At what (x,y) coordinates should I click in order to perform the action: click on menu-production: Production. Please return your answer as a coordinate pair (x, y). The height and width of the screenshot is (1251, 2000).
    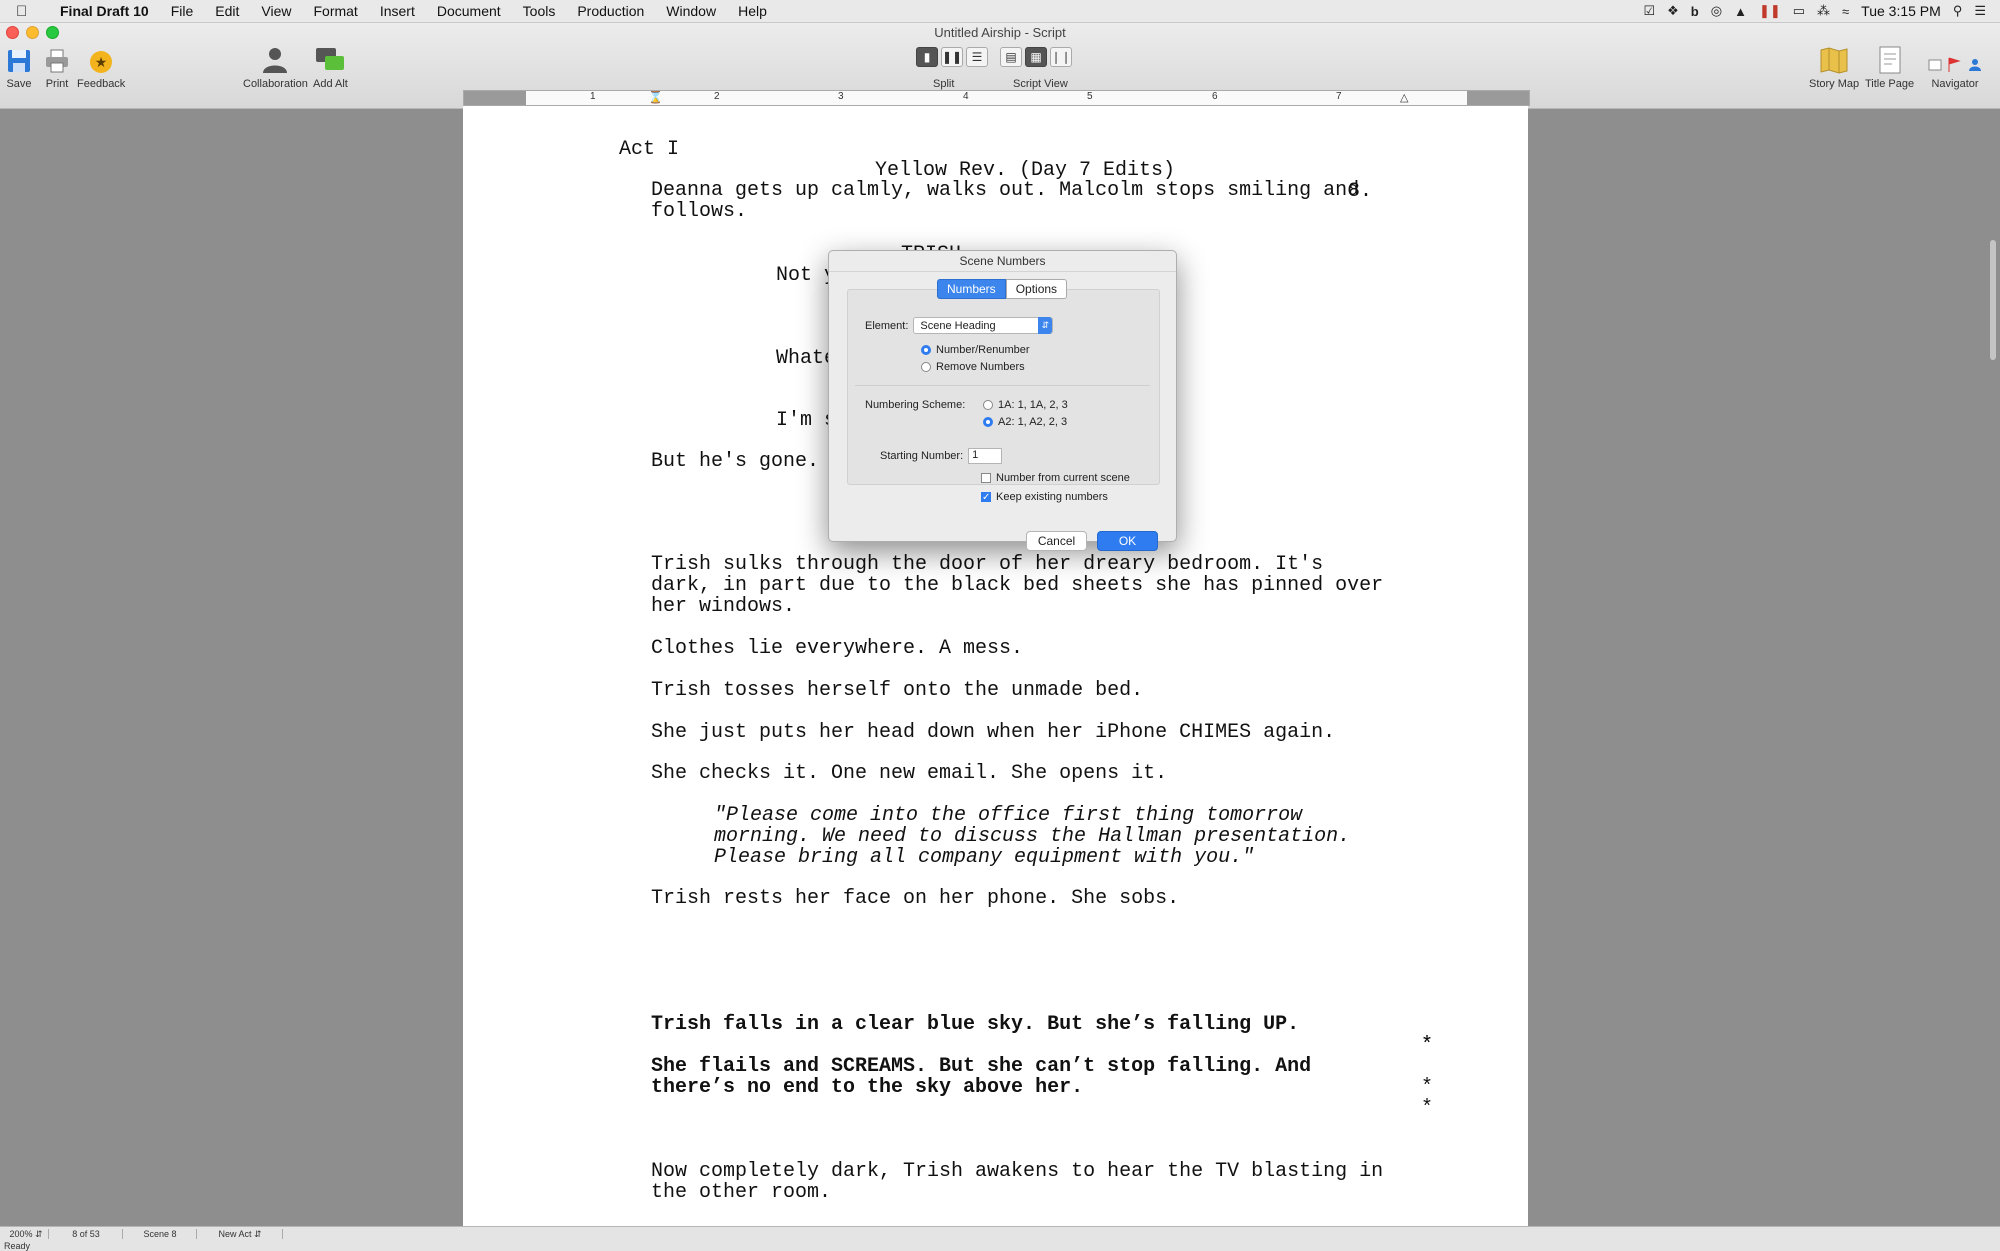
    Looking at the image, I should click on (610, 11).